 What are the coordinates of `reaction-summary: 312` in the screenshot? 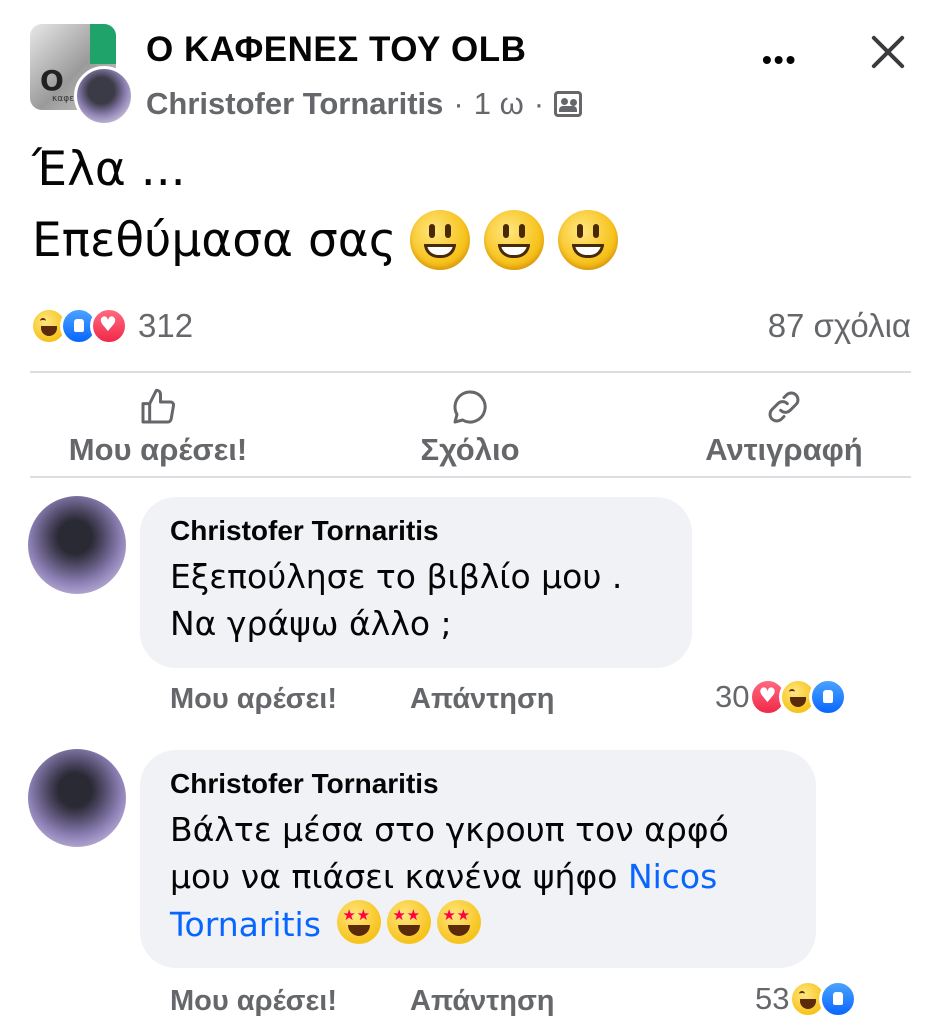 It's located at (111, 326).